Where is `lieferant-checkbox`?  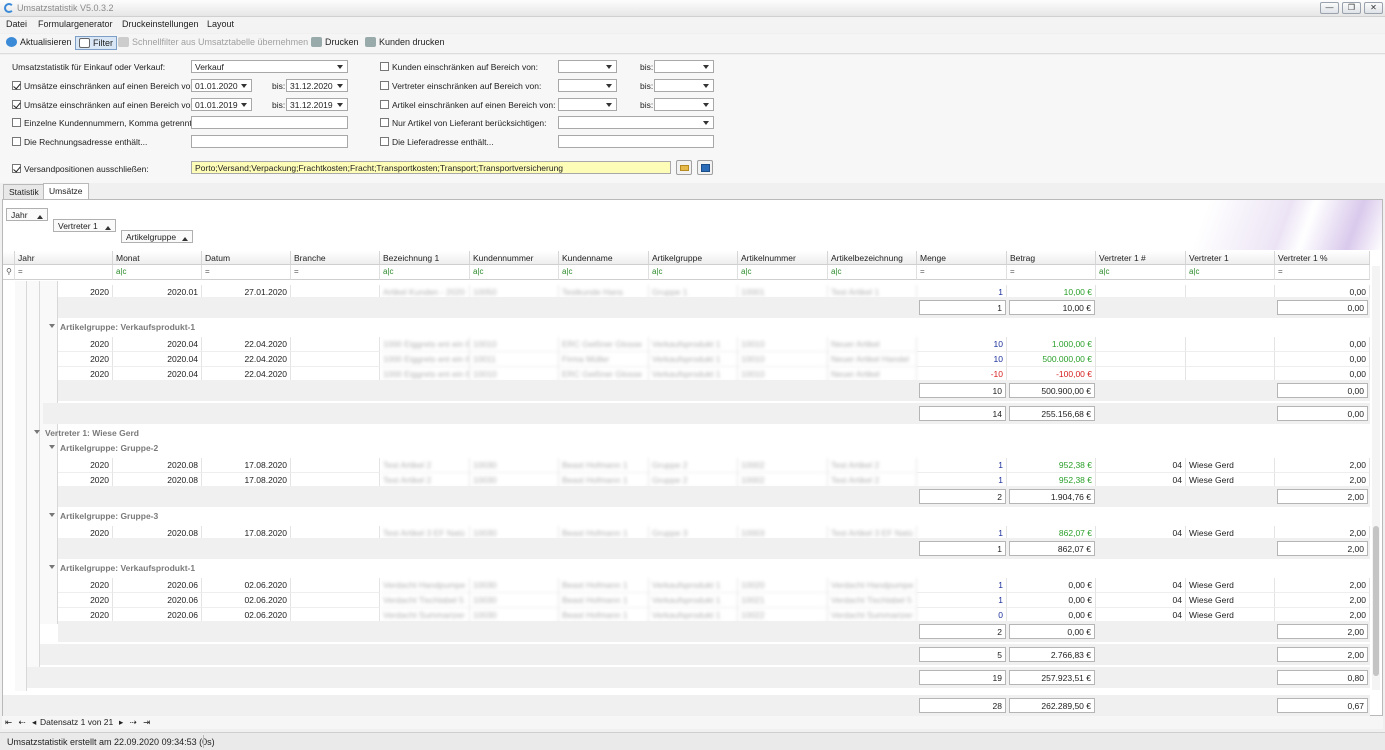 lieferant-checkbox is located at coordinates (384, 122).